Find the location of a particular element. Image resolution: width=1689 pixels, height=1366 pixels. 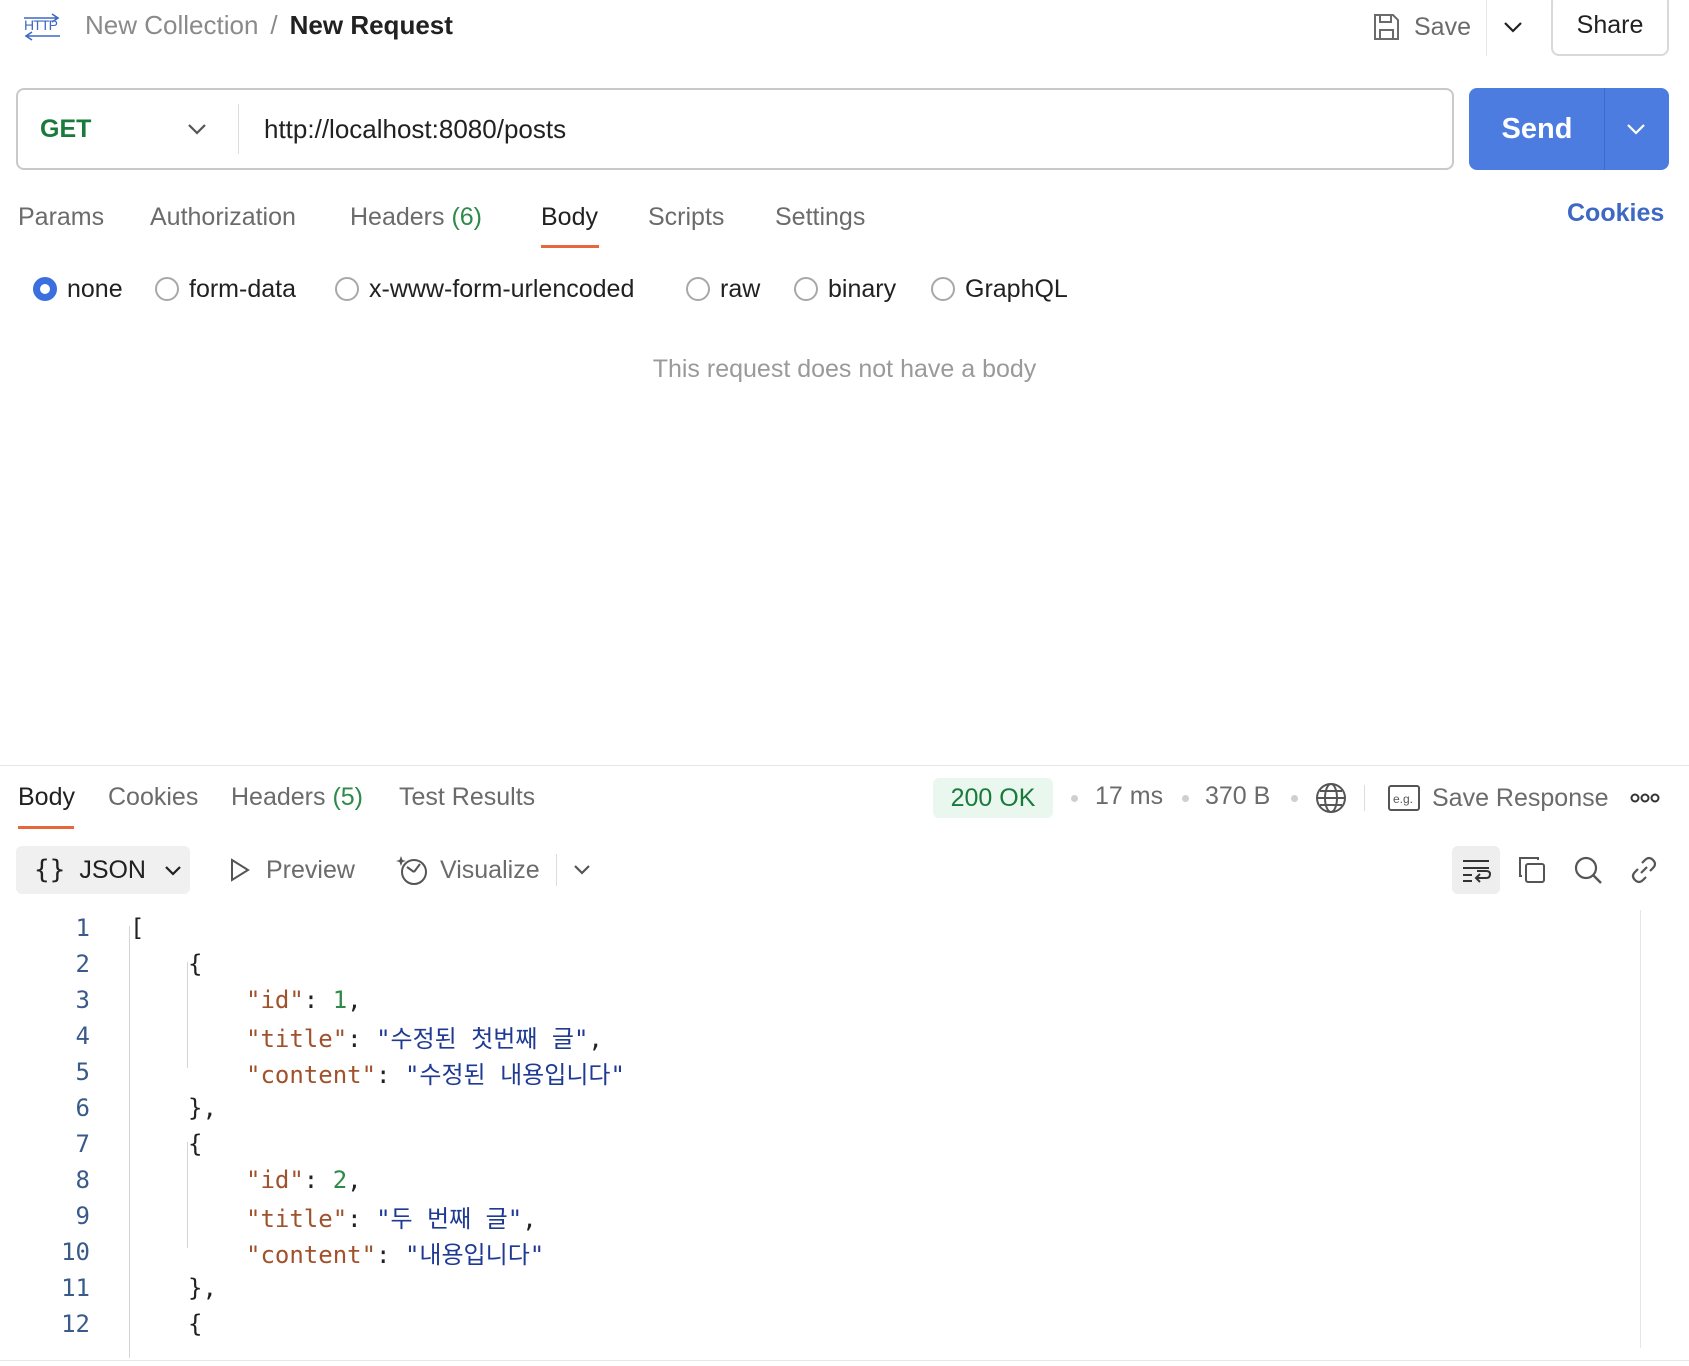

line-number: 11 is located at coordinates (75, 1288).